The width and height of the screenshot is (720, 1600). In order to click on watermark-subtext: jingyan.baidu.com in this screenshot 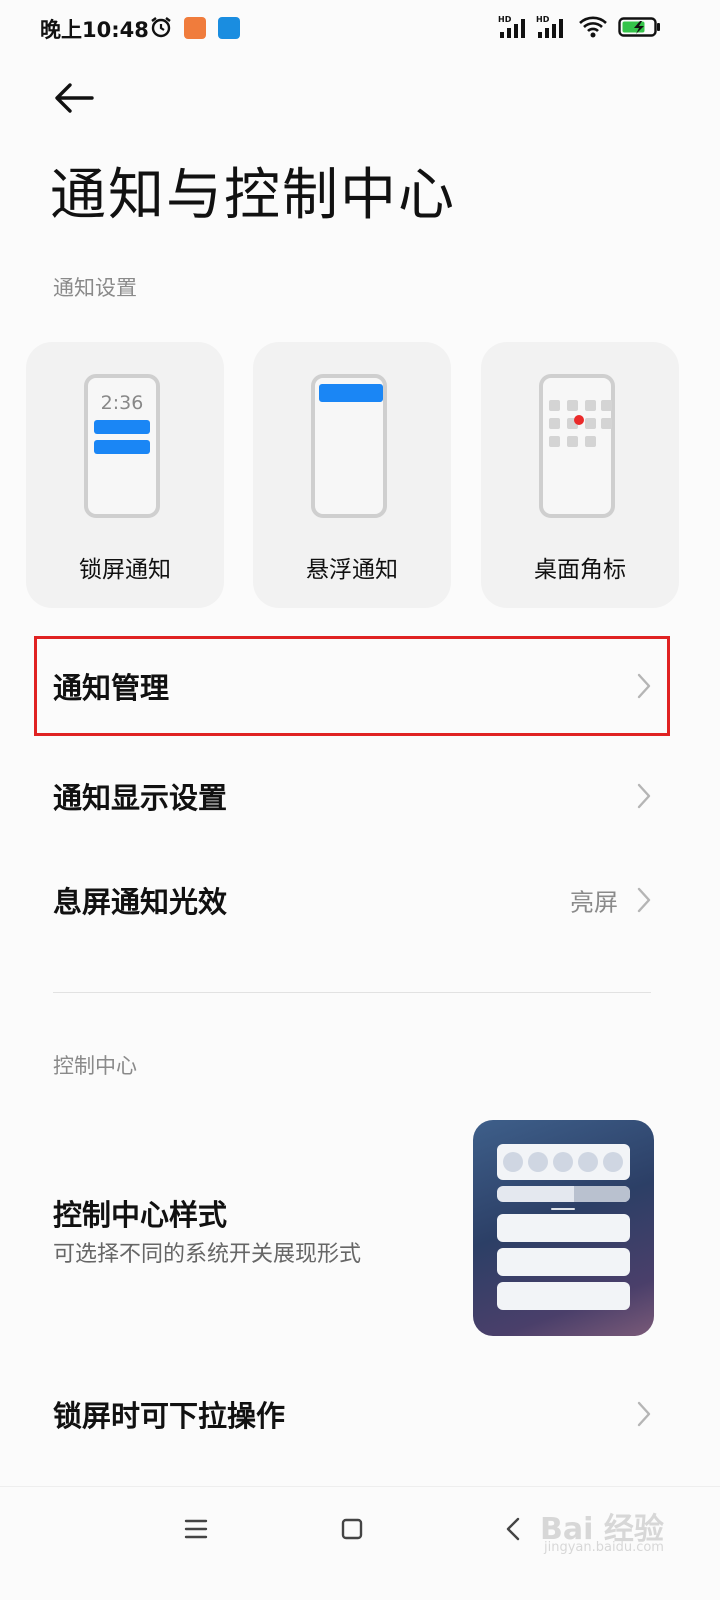, I will do `click(604, 1547)`.